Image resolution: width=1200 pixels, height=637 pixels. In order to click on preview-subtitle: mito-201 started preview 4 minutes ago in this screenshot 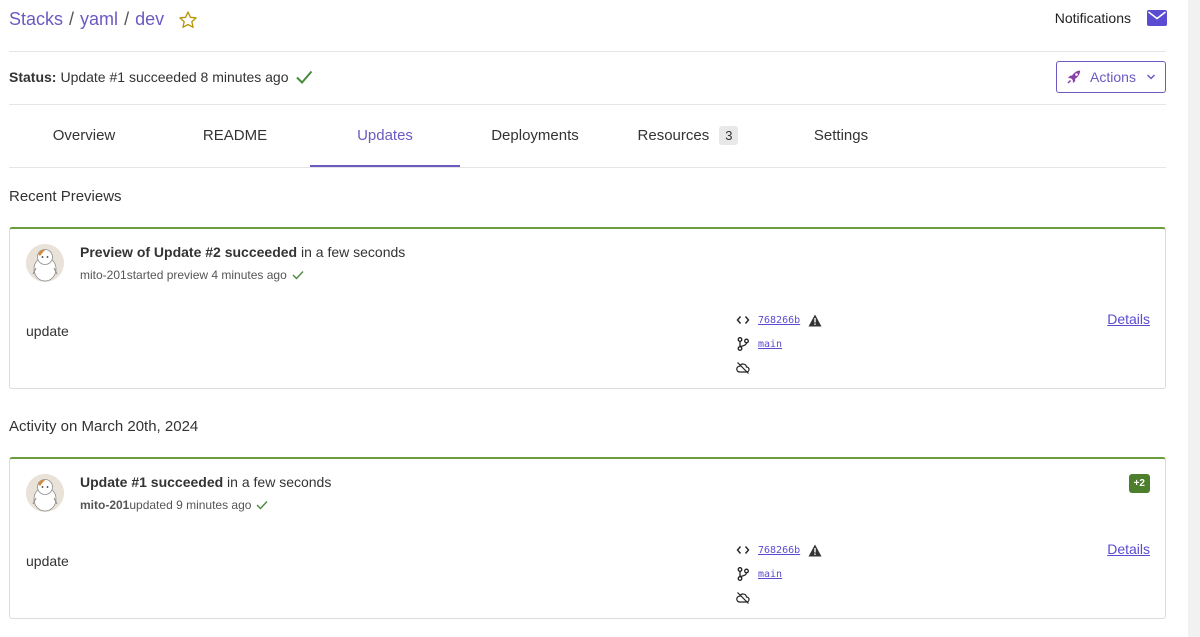, I will do `click(192, 275)`.